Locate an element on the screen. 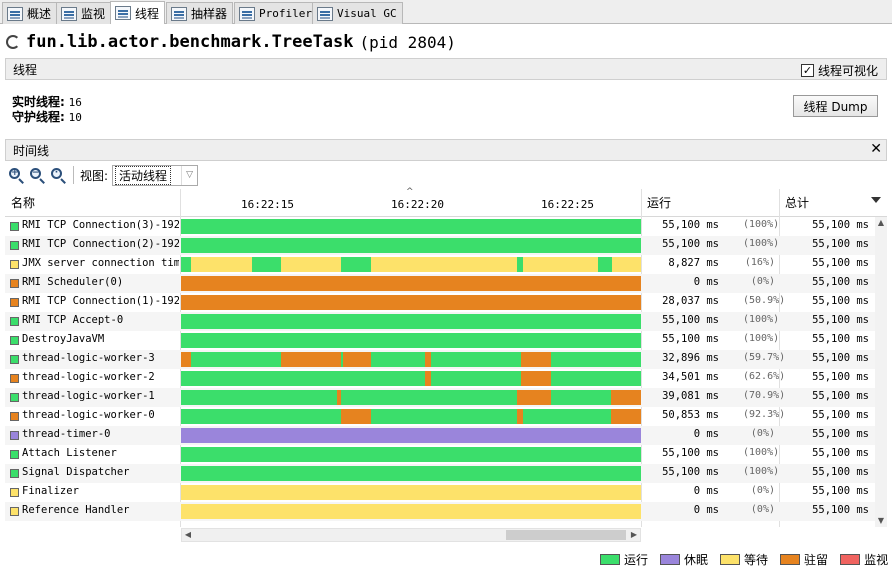 The height and width of the screenshot is (580, 892). running-time: 55,100 ms is located at coordinates (690, 472).